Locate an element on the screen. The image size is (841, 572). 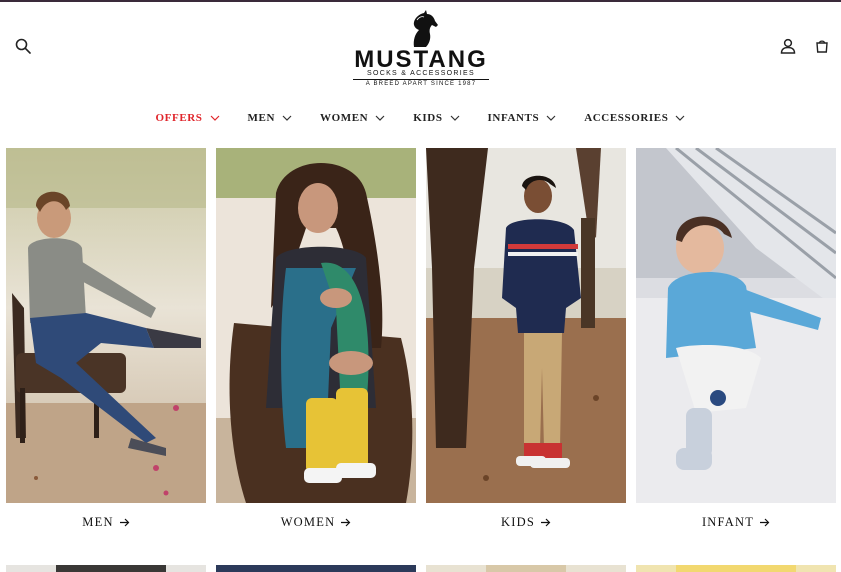
brand-subtitle: A BREED APART SINCE 1987 is located at coordinates (421, 84).